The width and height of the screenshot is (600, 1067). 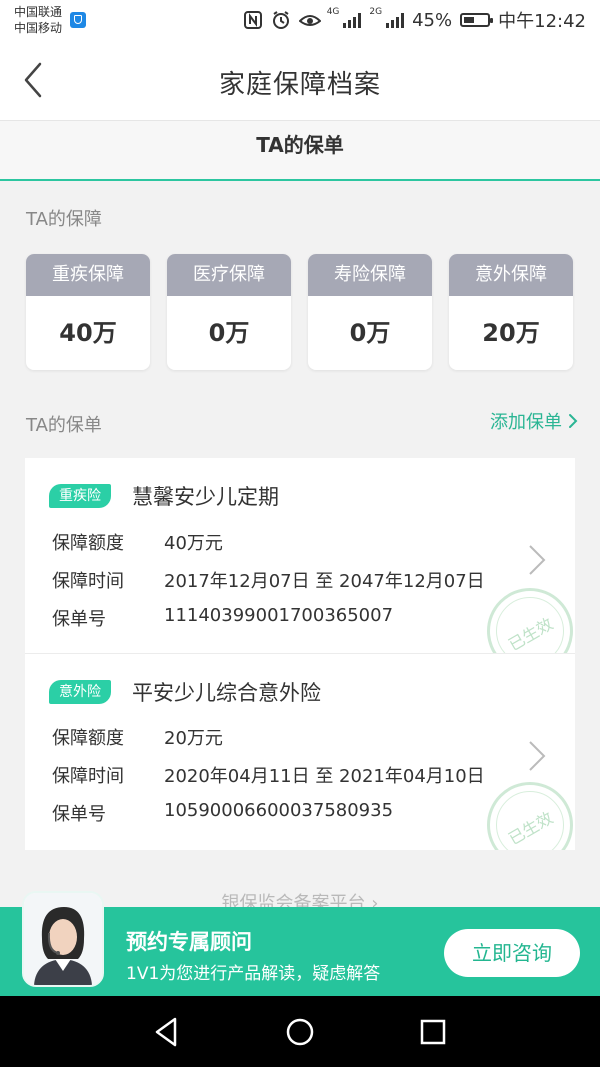 What do you see at coordinates (193, 543) in the screenshot?
I see `amount-value: 40万元` at bounding box center [193, 543].